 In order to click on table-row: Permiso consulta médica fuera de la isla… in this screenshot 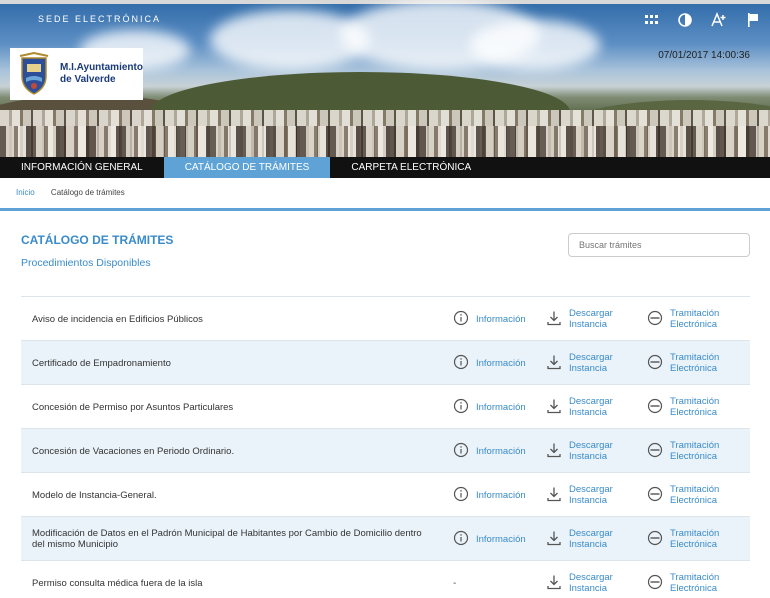, I will do `click(385, 579)`.